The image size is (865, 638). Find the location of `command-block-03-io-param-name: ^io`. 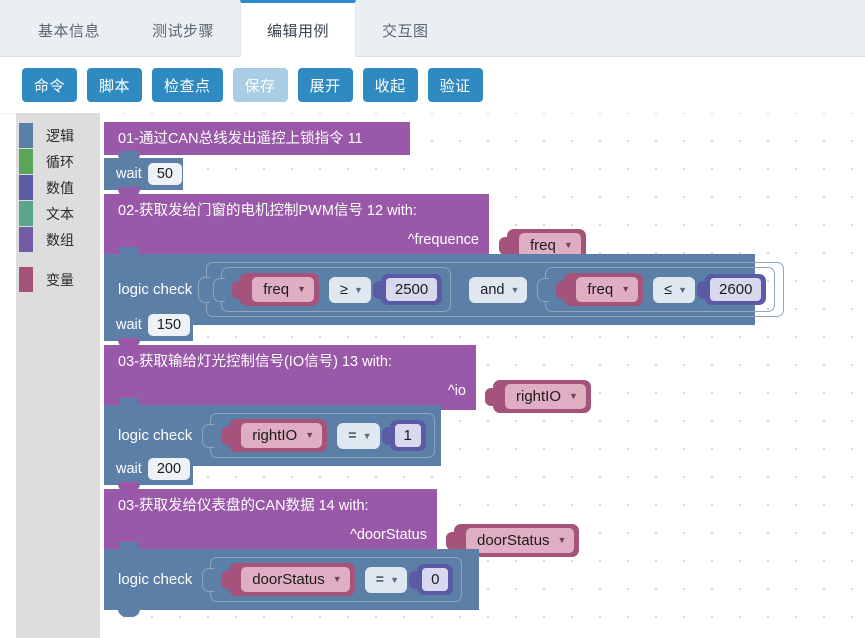

command-block-03-io-param-name: ^io is located at coordinates (456, 391).